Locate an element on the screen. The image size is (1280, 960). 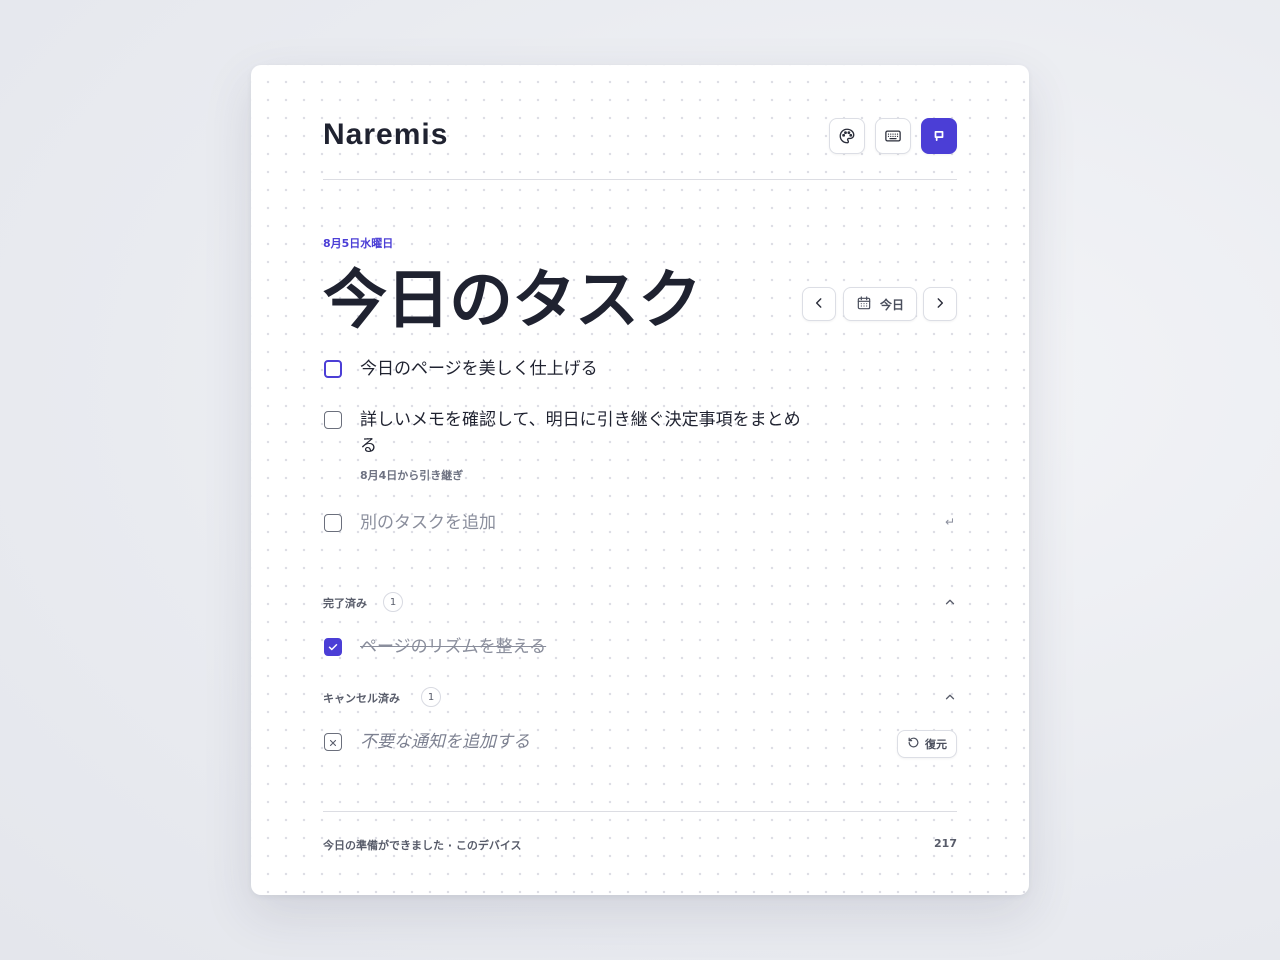
task-text: 詳しいメモを確認して、明日に引き継ぐ決定事項をまとめる is located at coordinates (585, 433).